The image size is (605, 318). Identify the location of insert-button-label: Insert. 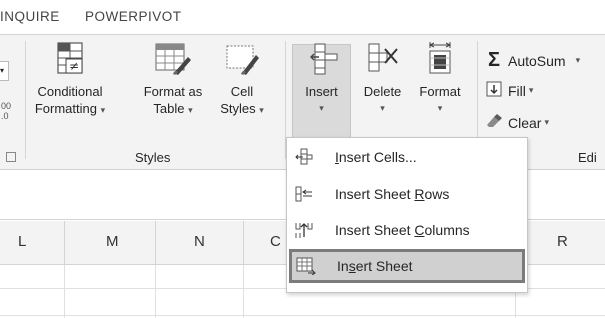
(321, 91).